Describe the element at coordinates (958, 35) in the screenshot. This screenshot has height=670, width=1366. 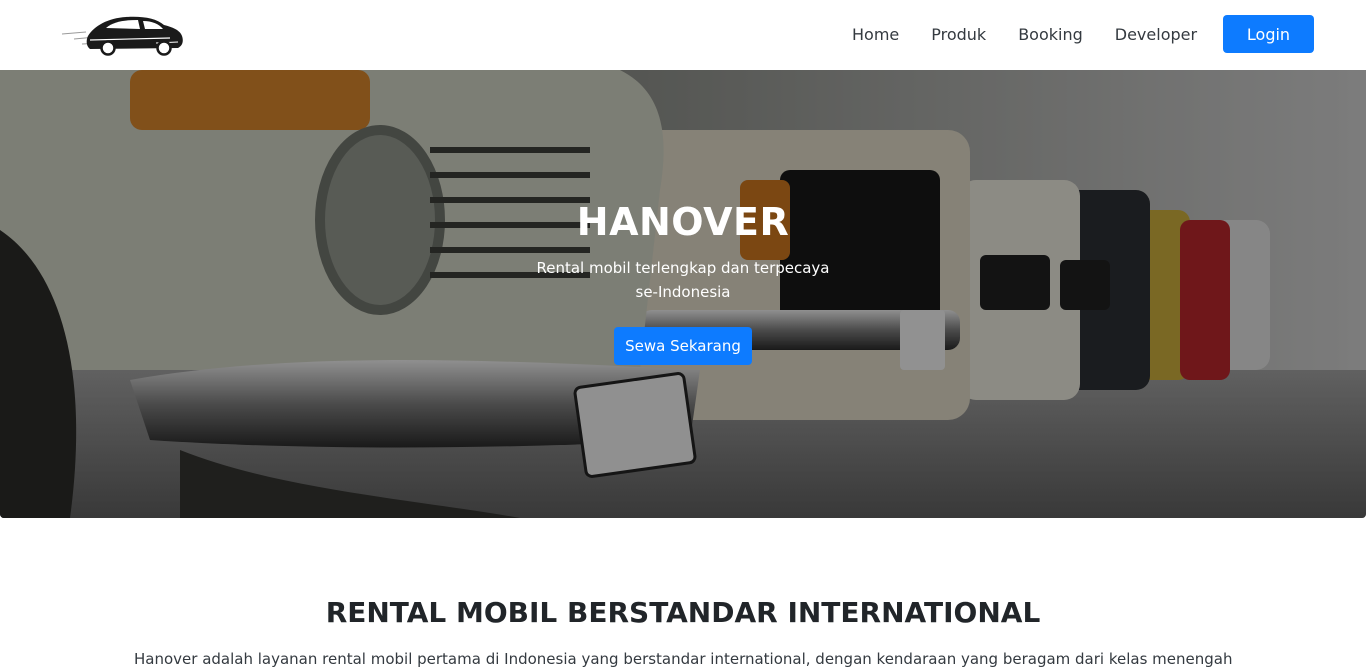
I see `nav-link-produk: Produk` at that location.